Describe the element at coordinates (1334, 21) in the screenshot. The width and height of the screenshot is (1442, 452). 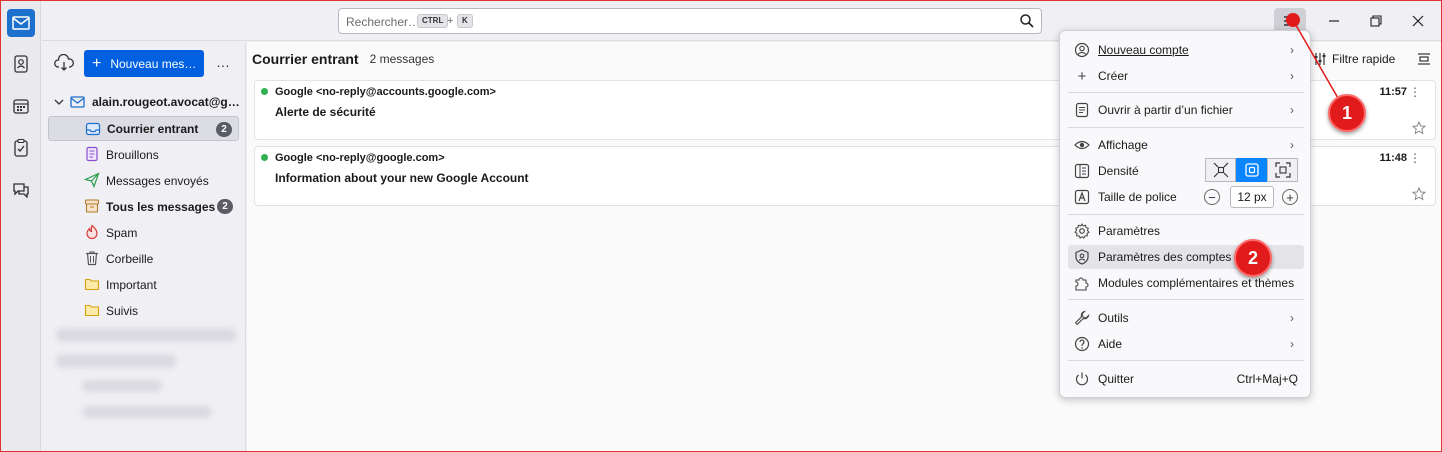
I see `minimize-button` at that location.